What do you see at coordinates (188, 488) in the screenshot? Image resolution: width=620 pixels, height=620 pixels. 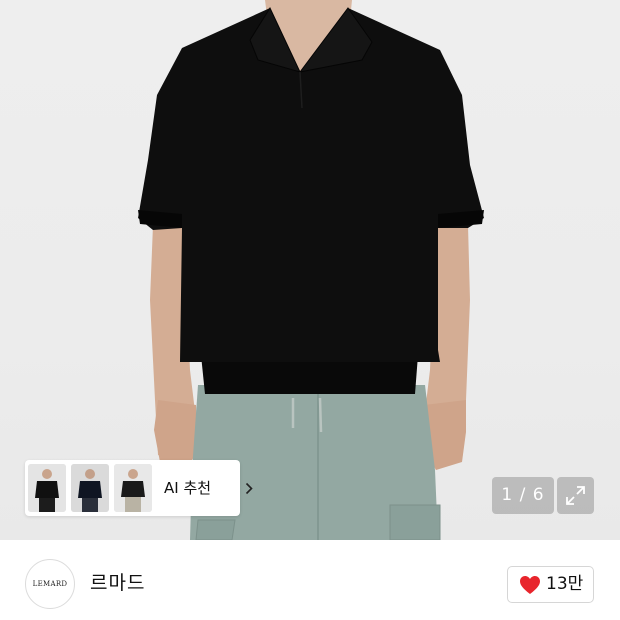 I see `ai-recommend-label: AI 추천` at bounding box center [188, 488].